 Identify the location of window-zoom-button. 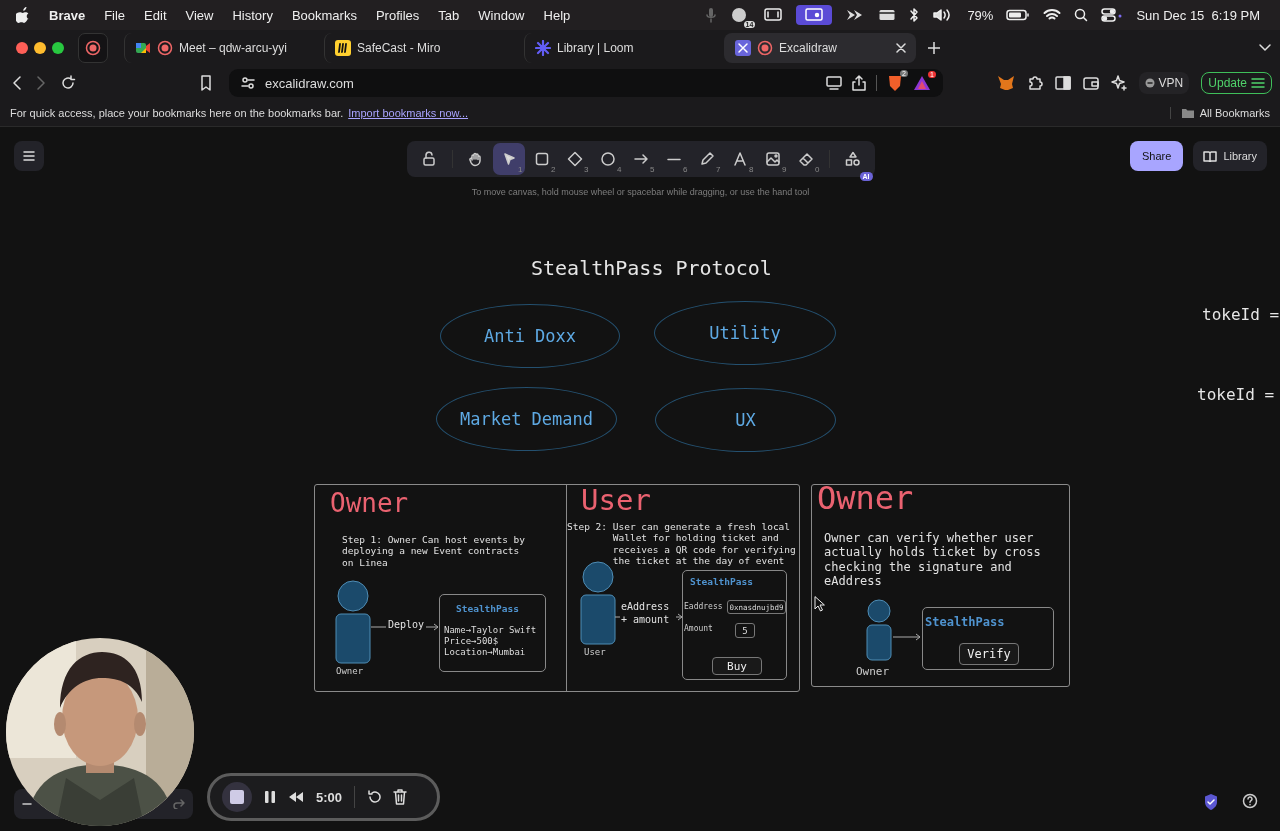
(58, 48).